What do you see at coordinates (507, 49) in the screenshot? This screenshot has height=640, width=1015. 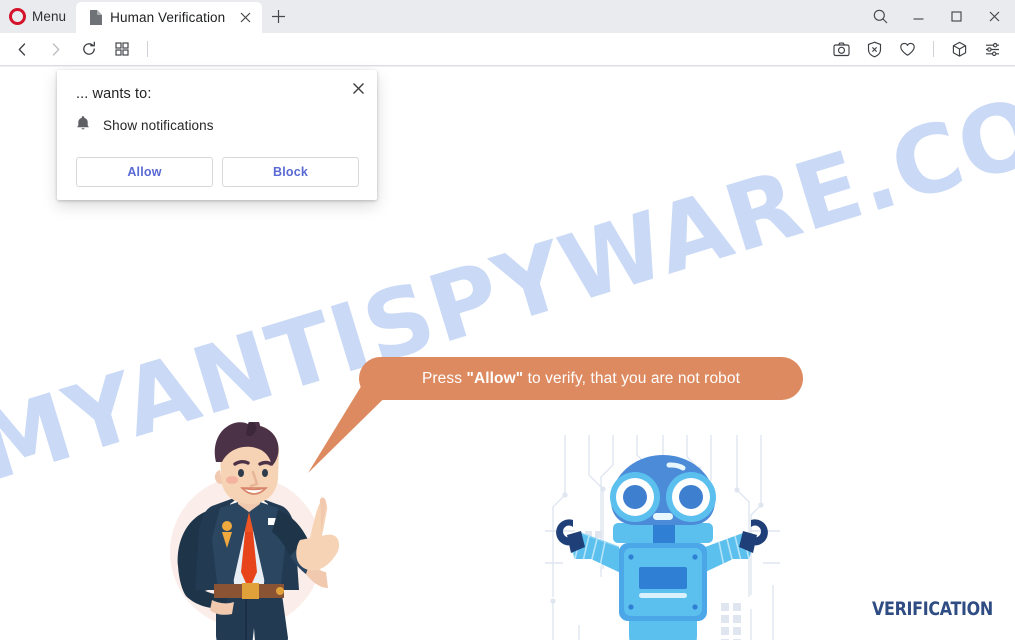 I see `navigation-toolbar` at bounding box center [507, 49].